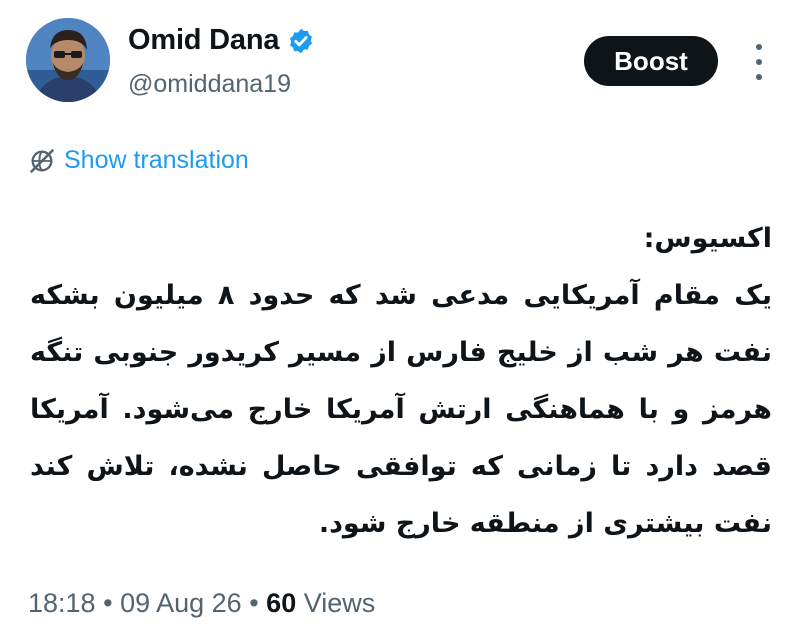 The image size is (800, 635). I want to click on views-label: Views, so click(339, 603).